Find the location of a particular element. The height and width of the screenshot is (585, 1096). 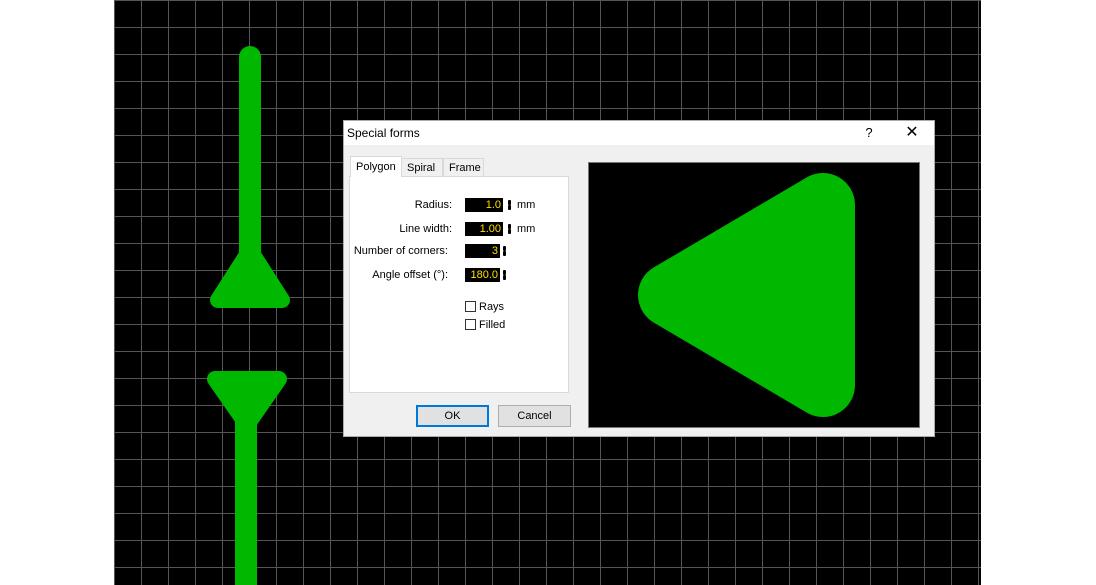

rays-label: Rays is located at coordinates (492, 307).